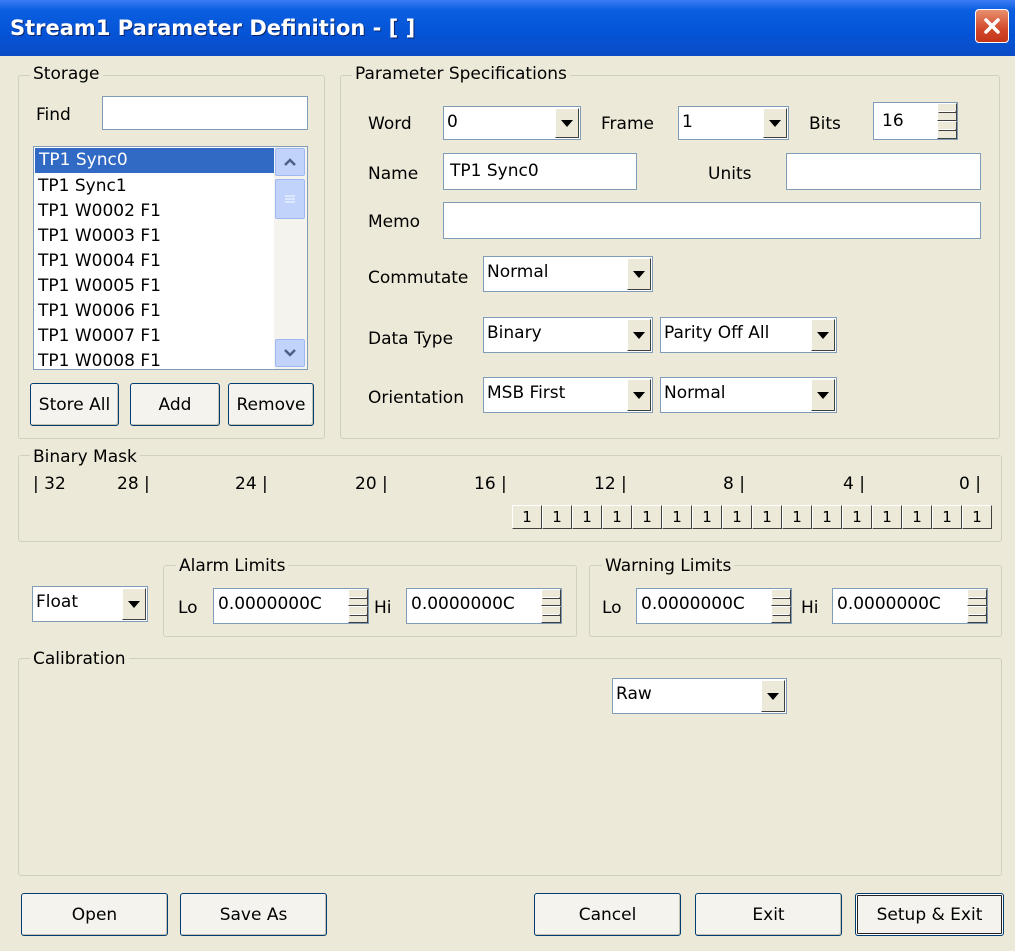 The image size is (1015, 951). I want to click on orientation-mode-select: Normal, so click(748, 395).